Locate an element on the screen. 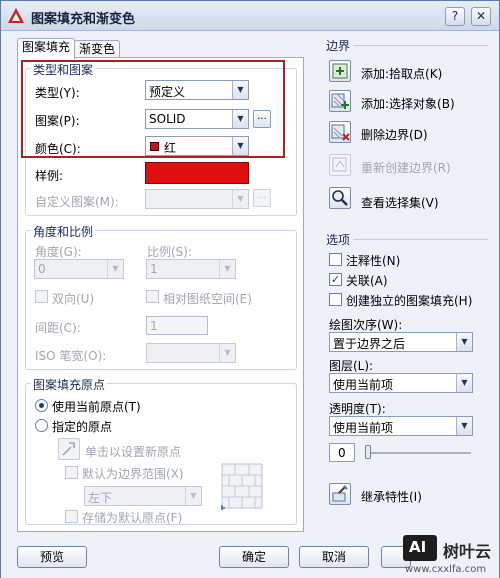  custom-pattern-label: 自定义图案(M): is located at coordinates (77, 202).